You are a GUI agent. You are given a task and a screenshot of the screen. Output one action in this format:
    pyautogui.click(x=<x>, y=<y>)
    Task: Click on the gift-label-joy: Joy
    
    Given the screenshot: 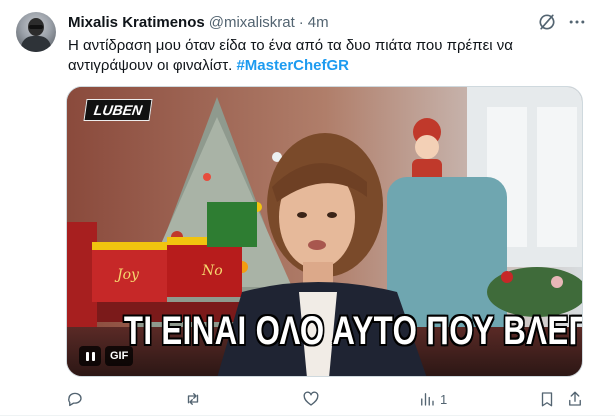 What is the action you would take?
    pyautogui.click(x=127, y=275)
    